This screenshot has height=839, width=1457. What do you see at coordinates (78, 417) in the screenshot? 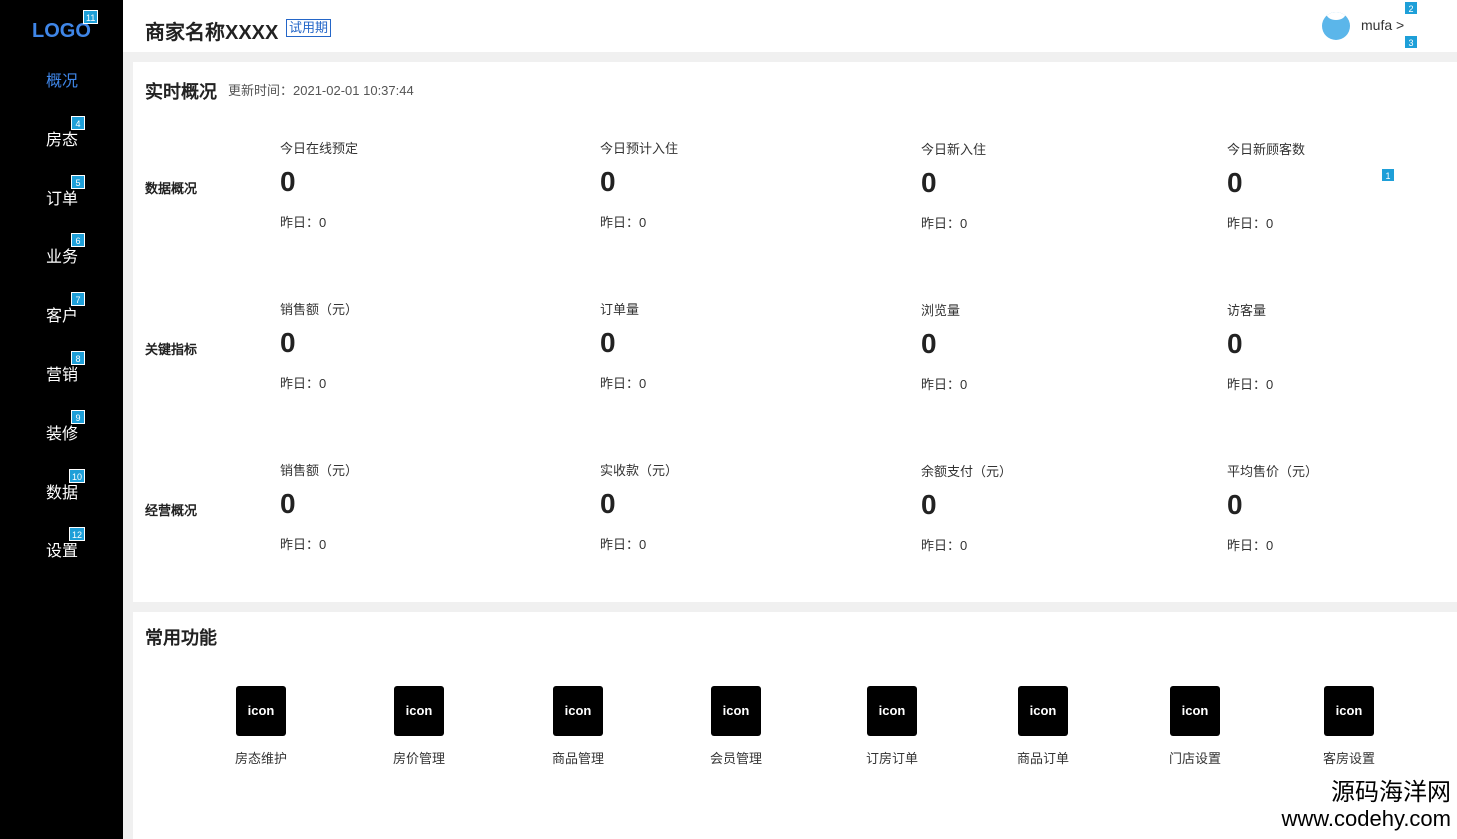
I see `nav-badge: 9` at bounding box center [78, 417].